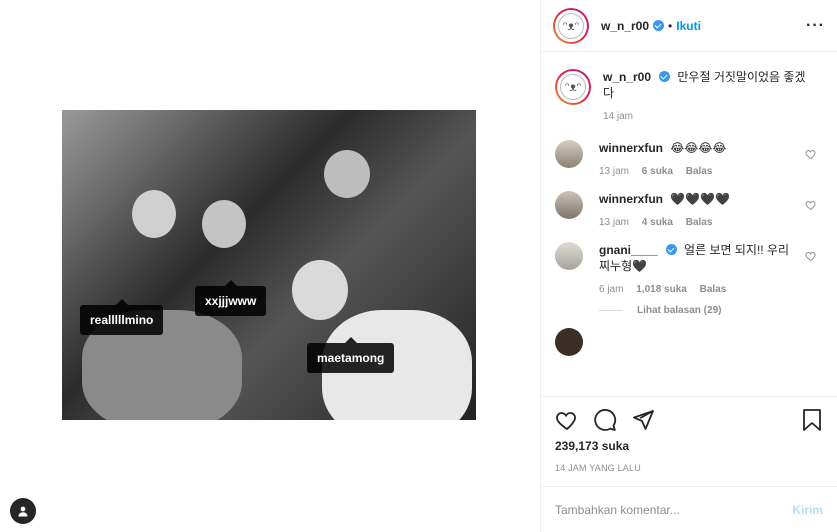  Describe the element at coordinates (605, 420) in the screenshot. I see `comment-icon` at that location.